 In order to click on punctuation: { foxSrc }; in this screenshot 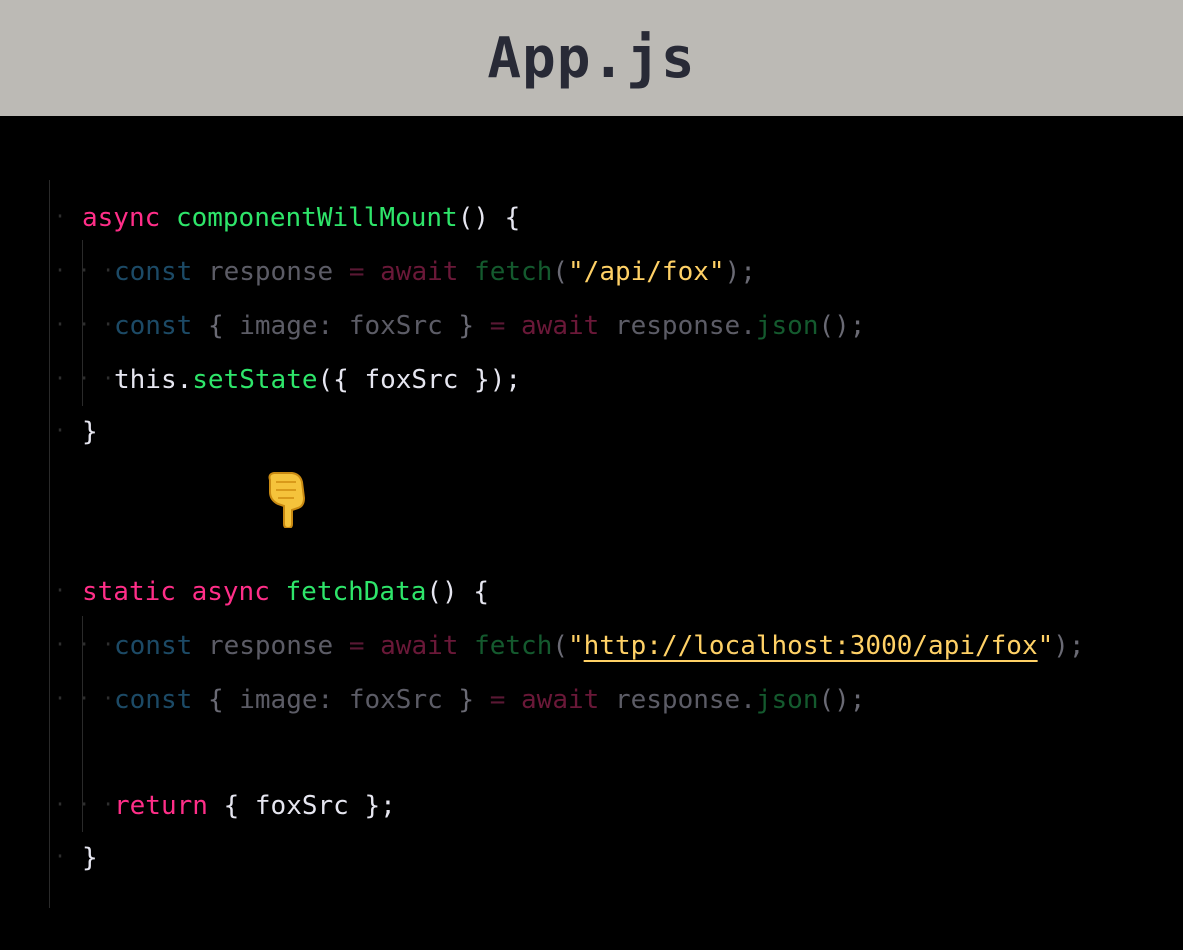, I will do `click(309, 806)`.